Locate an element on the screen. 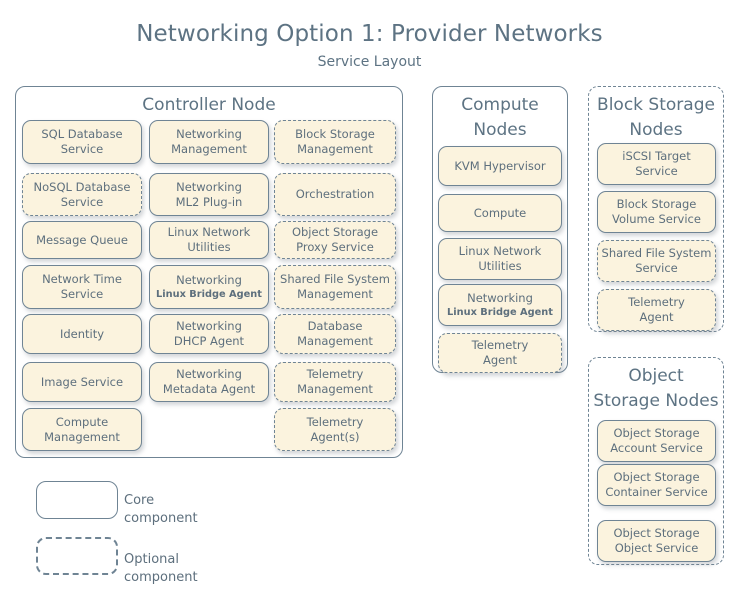 The image size is (739, 596). service-box-networking-management: Networking Management is located at coordinates (209, 142).